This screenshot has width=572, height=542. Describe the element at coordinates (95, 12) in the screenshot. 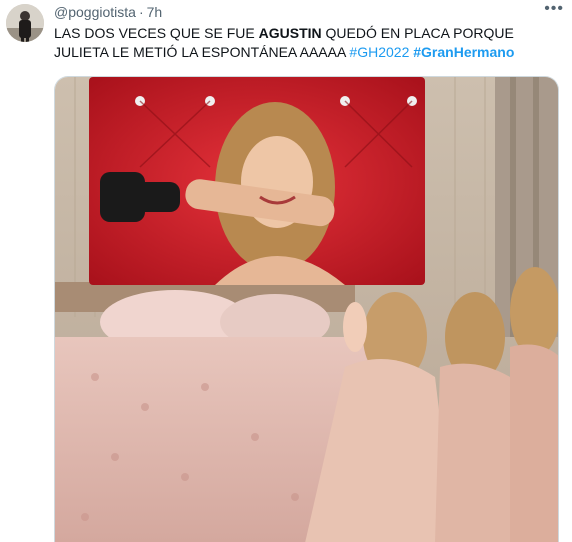

I see `user-handle: @poggiotista` at that location.